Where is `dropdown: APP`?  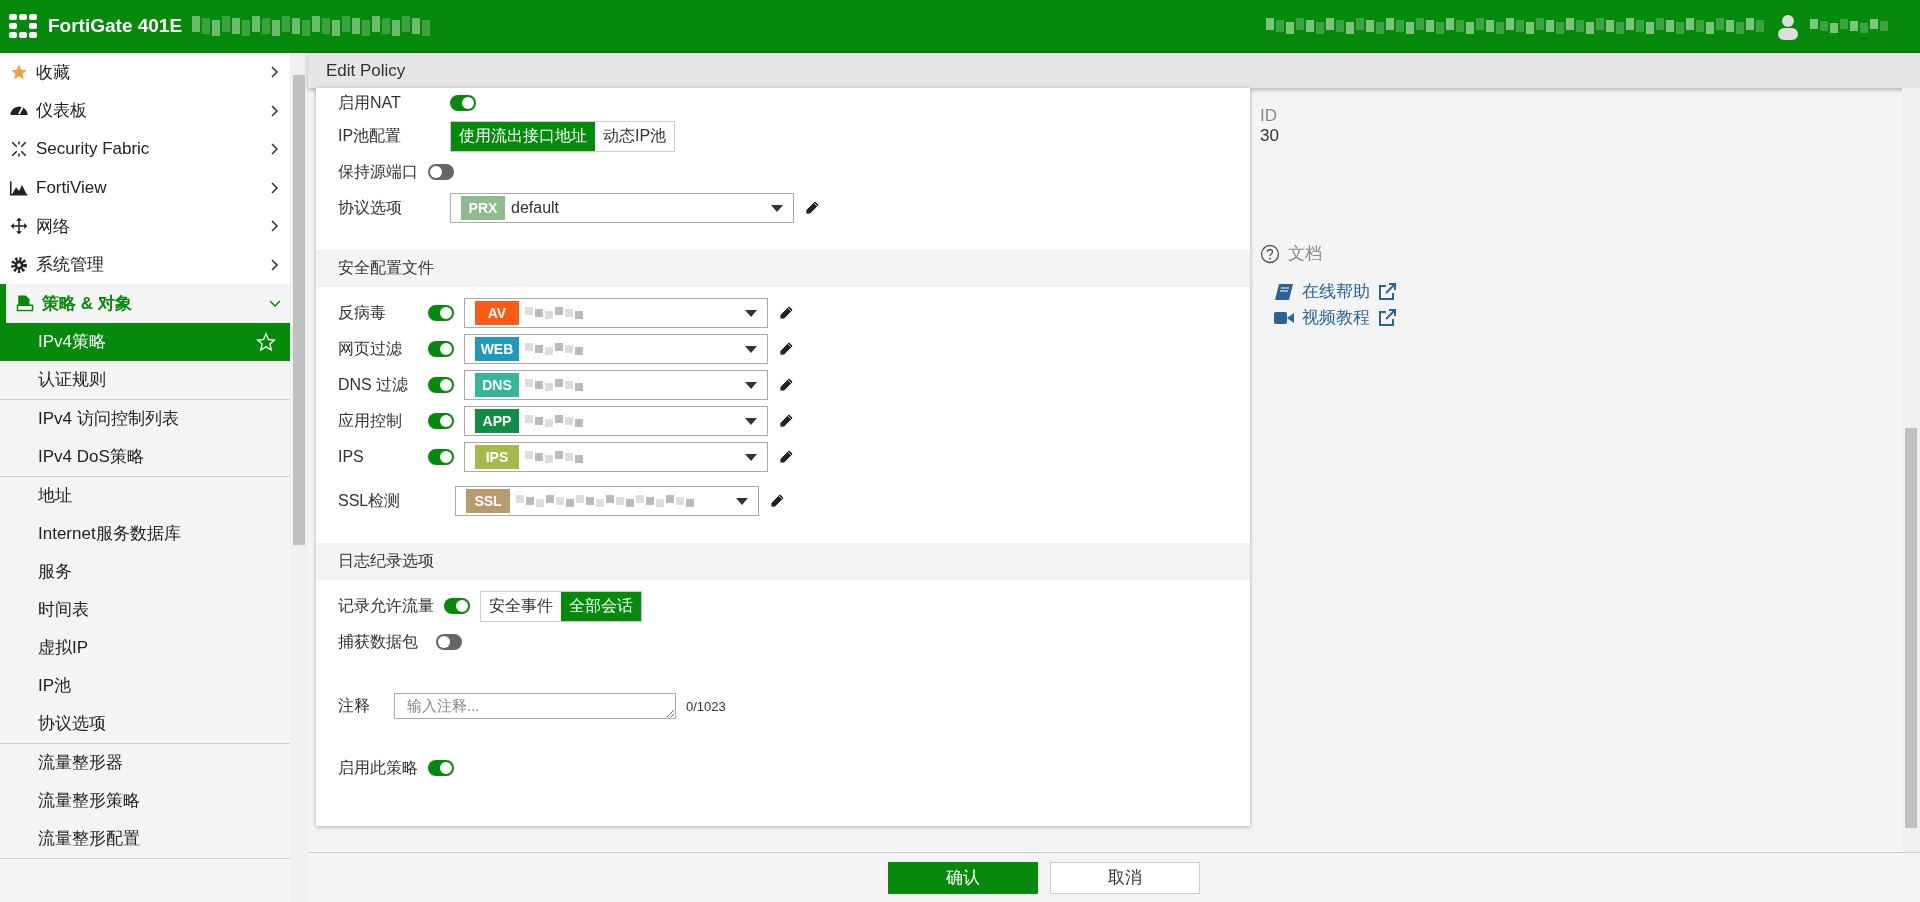 dropdown: APP is located at coordinates (616, 421).